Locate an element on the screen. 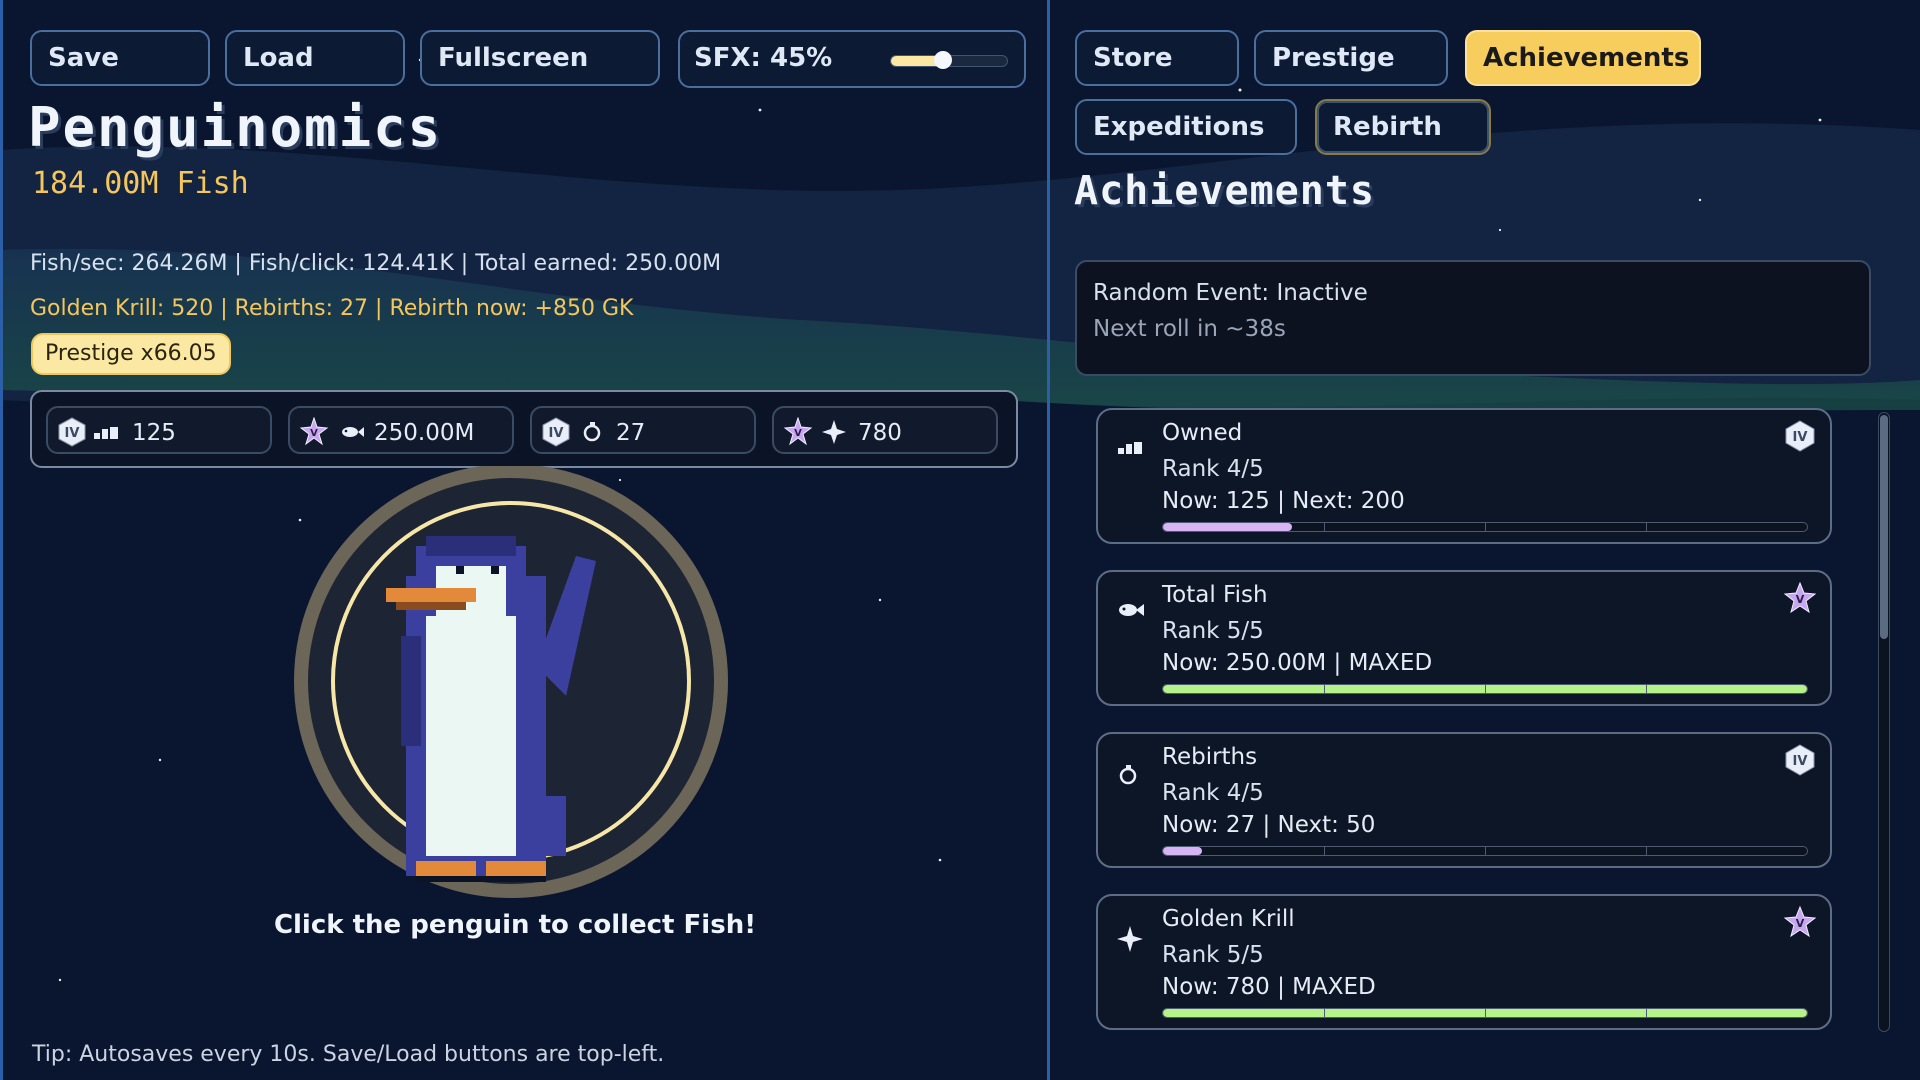  achievement-progress-text: Now: 250.00M | MAXED is located at coordinates (1297, 663).